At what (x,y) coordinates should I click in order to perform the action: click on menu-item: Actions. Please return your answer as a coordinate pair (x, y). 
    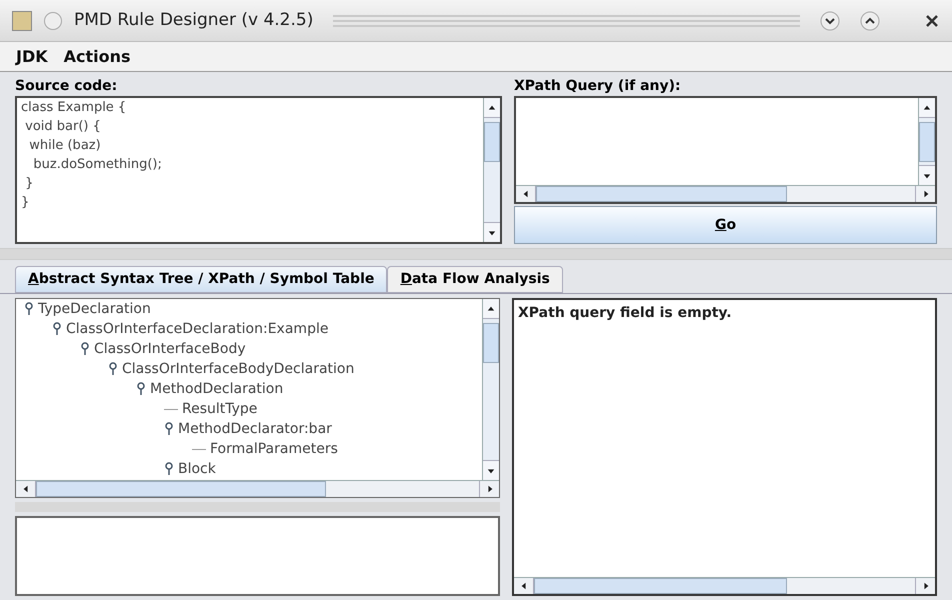
    Looking at the image, I should click on (97, 56).